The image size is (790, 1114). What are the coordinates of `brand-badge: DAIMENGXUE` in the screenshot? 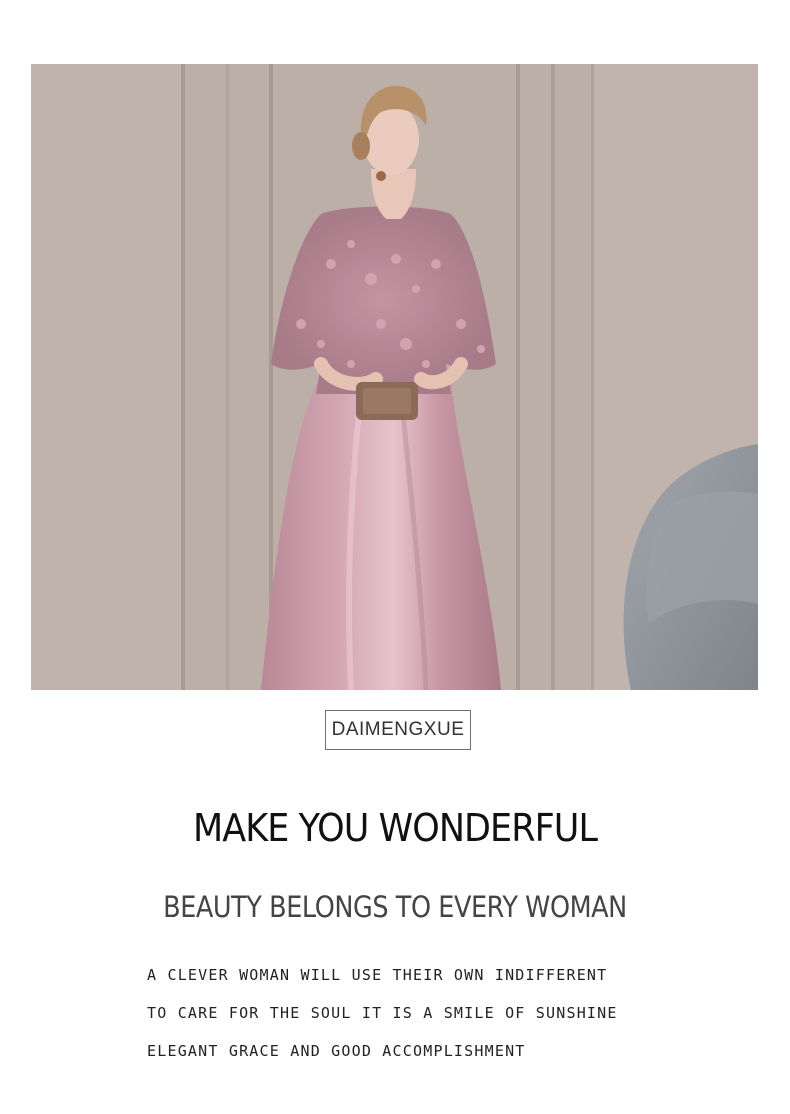 It's located at (398, 730).